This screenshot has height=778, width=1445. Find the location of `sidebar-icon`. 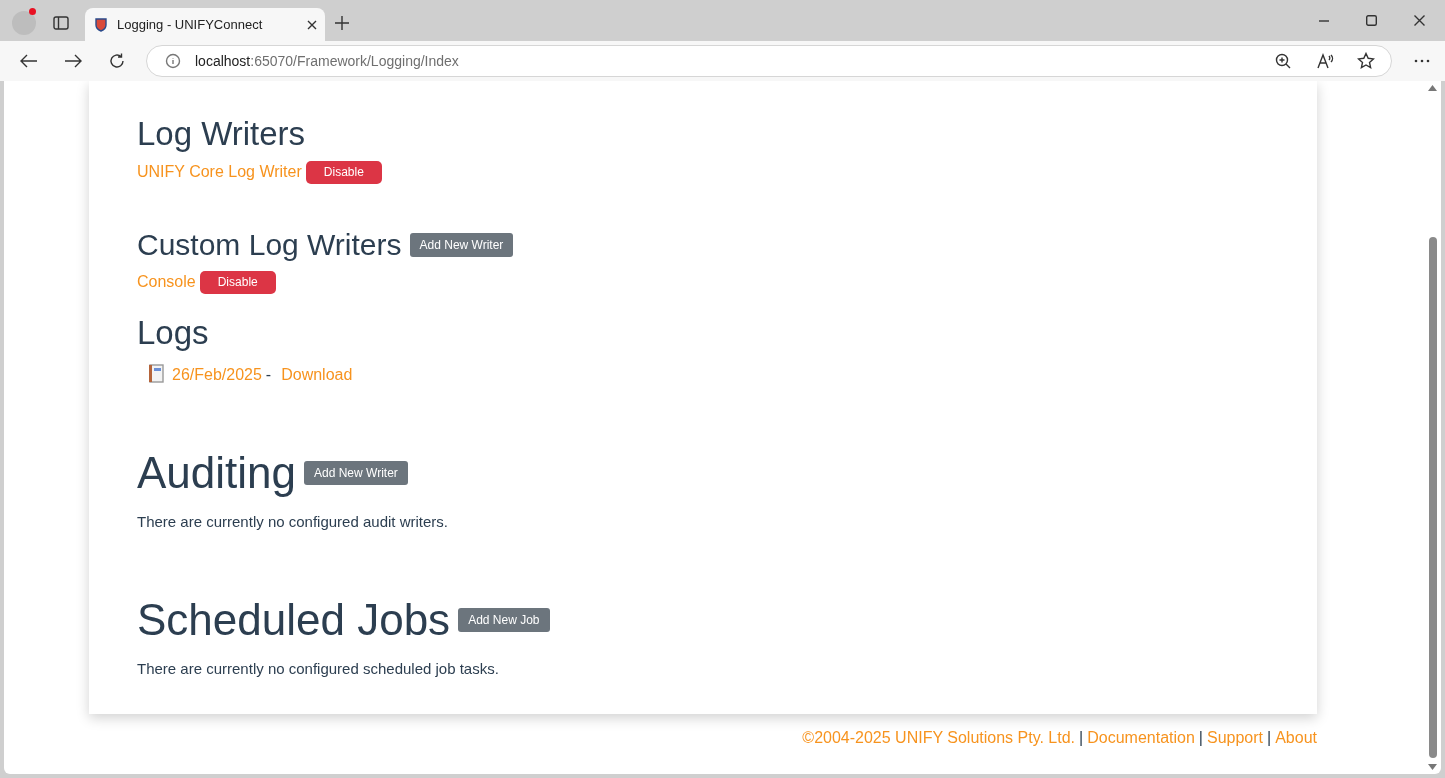

sidebar-icon is located at coordinates (61, 23).